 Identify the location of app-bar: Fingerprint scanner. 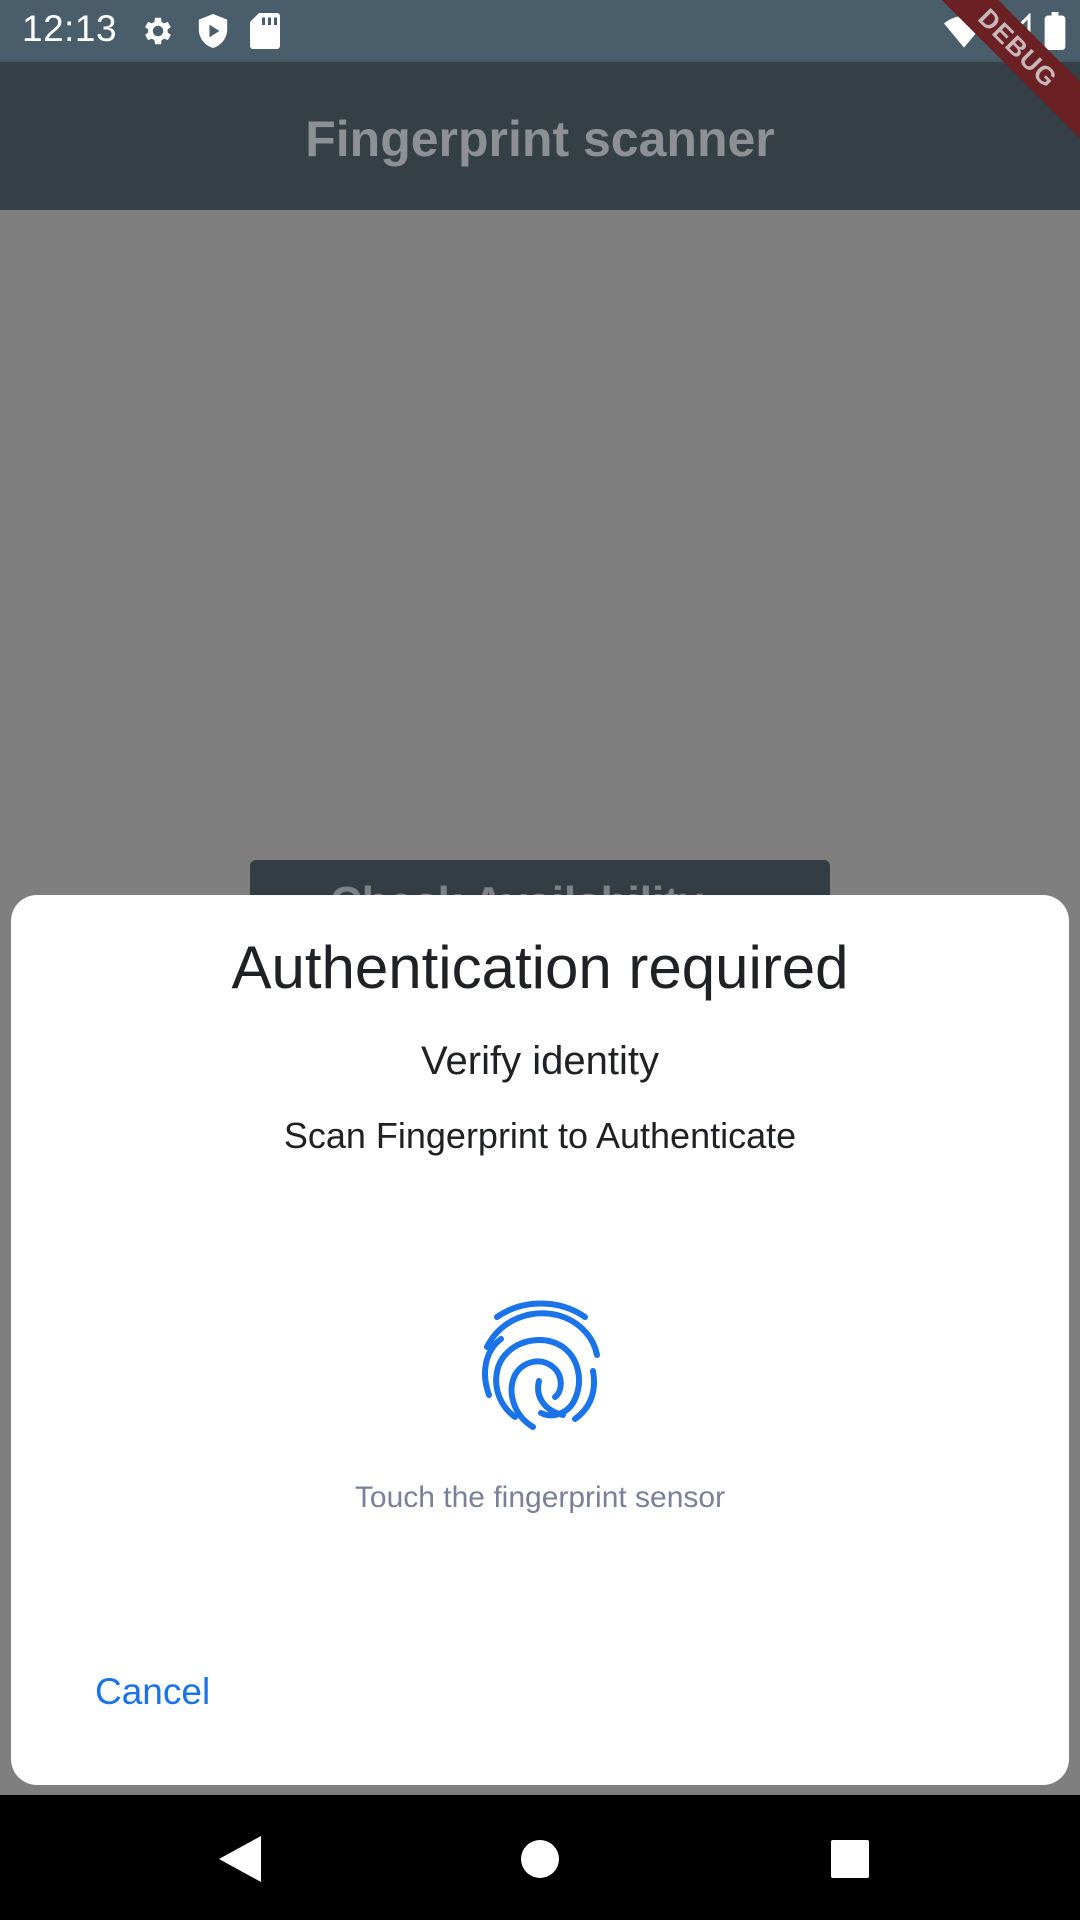
(540, 136).